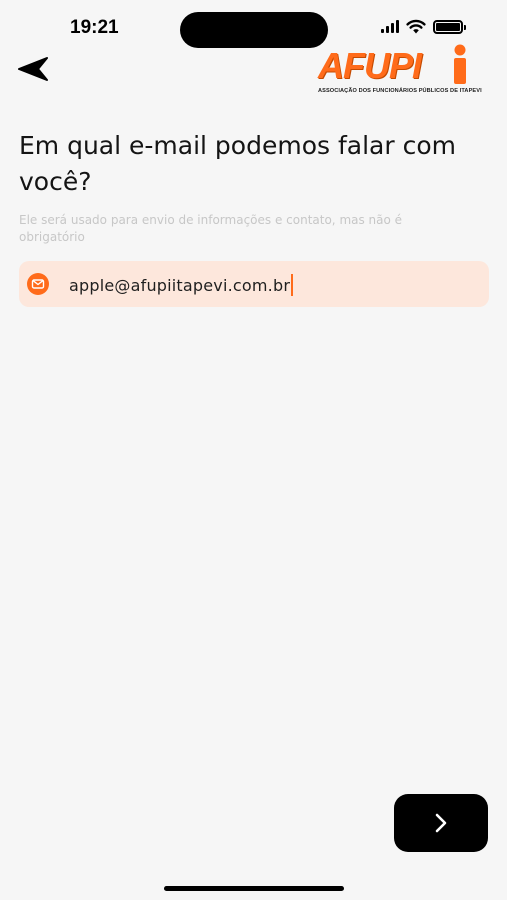 This screenshot has width=507, height=900. What do you see at coordinates (449, 26) in the screenshot?
I see `battery-icon` at bounding box center [449, 26].